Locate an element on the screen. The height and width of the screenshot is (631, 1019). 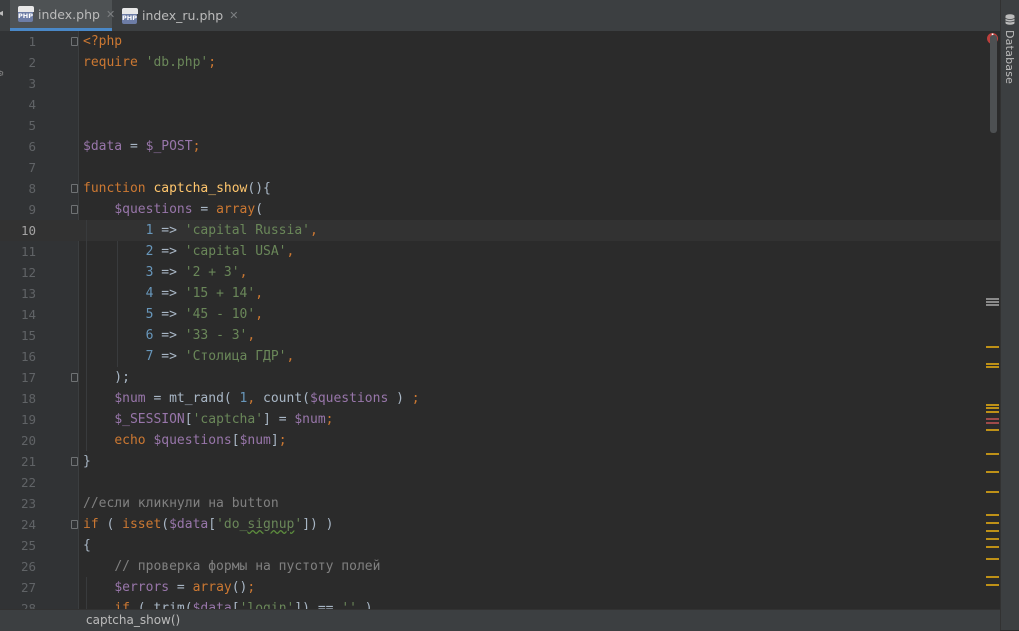
code-line: 14 5 => '45 - 10', is located at coordinates (500, 314).